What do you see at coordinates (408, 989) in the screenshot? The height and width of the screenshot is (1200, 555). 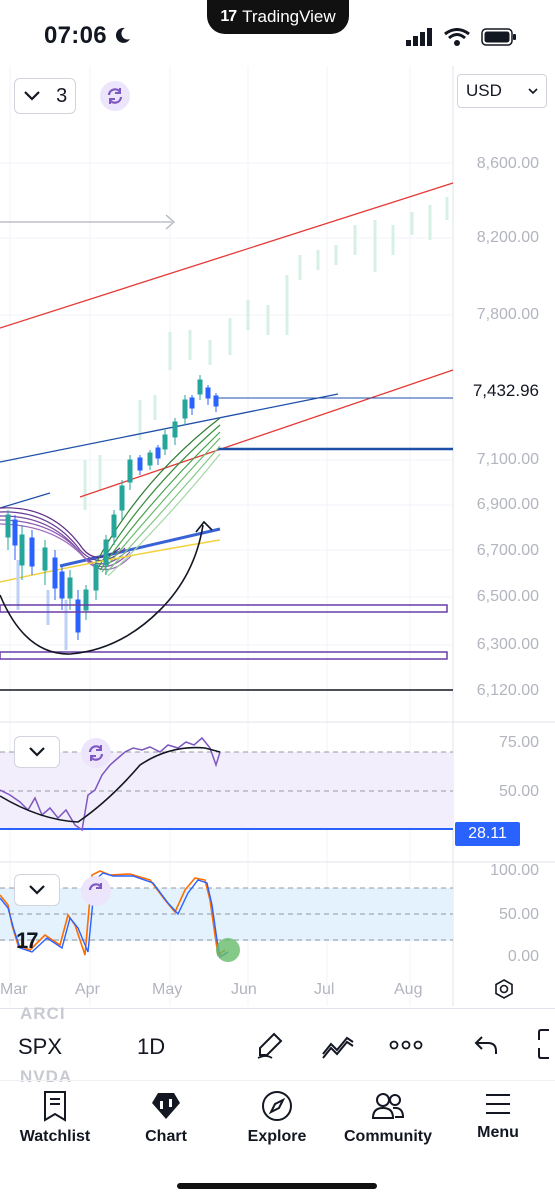 I see `time-tick: Aug` at bounding box center [408, 989].